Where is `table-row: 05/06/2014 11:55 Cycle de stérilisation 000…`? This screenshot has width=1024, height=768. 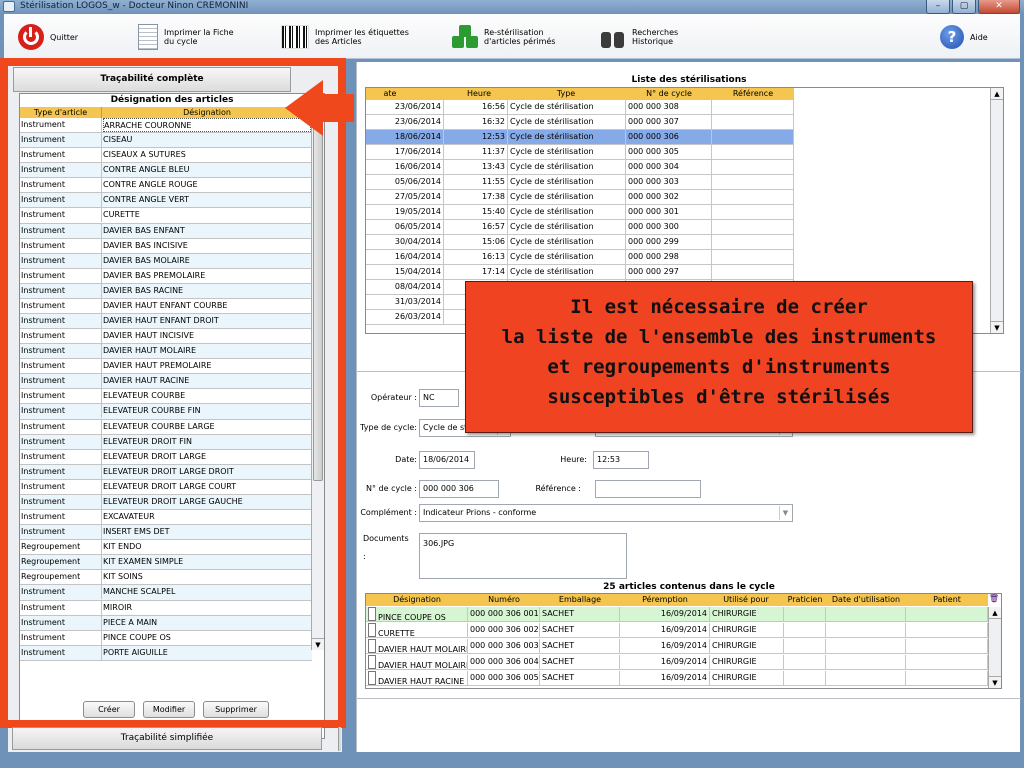 table-row: 05/06/2014 11:55 Cycle de stérilisation 000… is located at coordinates (580, 182).